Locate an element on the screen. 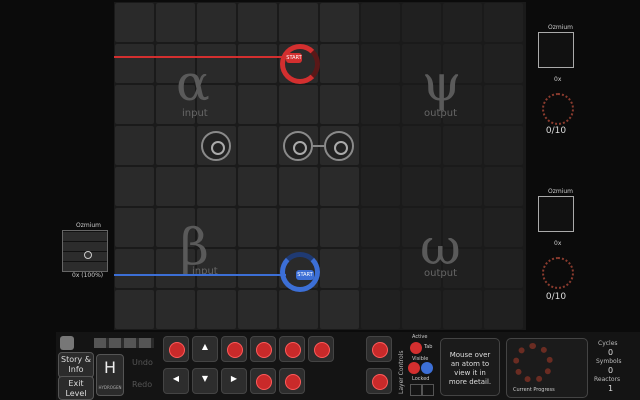  preview-caption: 0x (100%) is located at coordinates (88, 275).